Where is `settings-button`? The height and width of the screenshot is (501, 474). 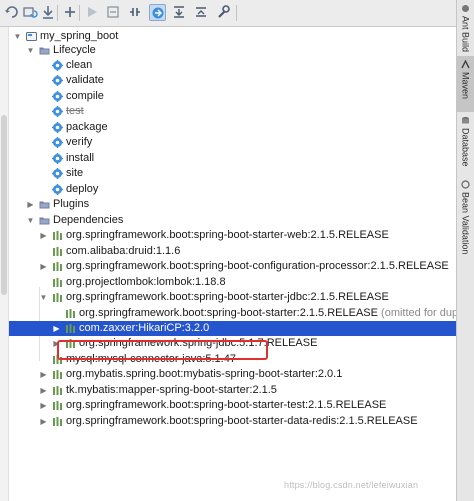
settings-button is located at coordinates (223, 12).